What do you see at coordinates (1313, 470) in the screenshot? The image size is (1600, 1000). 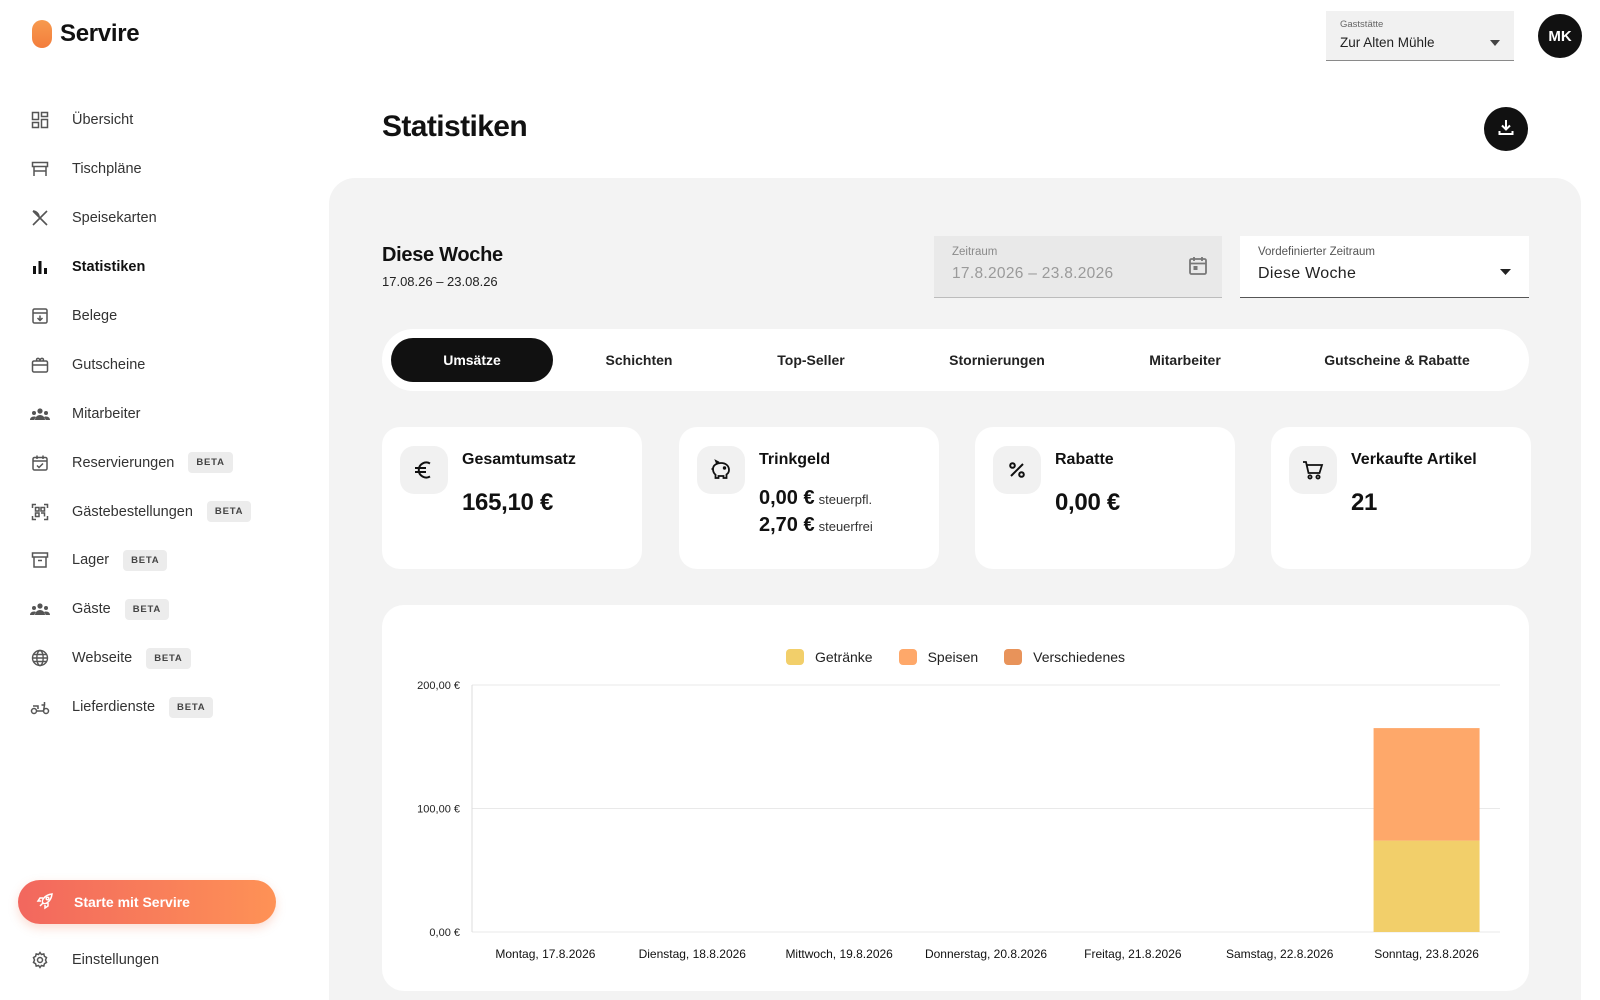 I see `shopping-cart-icon` at bounding box center [1313, 470].